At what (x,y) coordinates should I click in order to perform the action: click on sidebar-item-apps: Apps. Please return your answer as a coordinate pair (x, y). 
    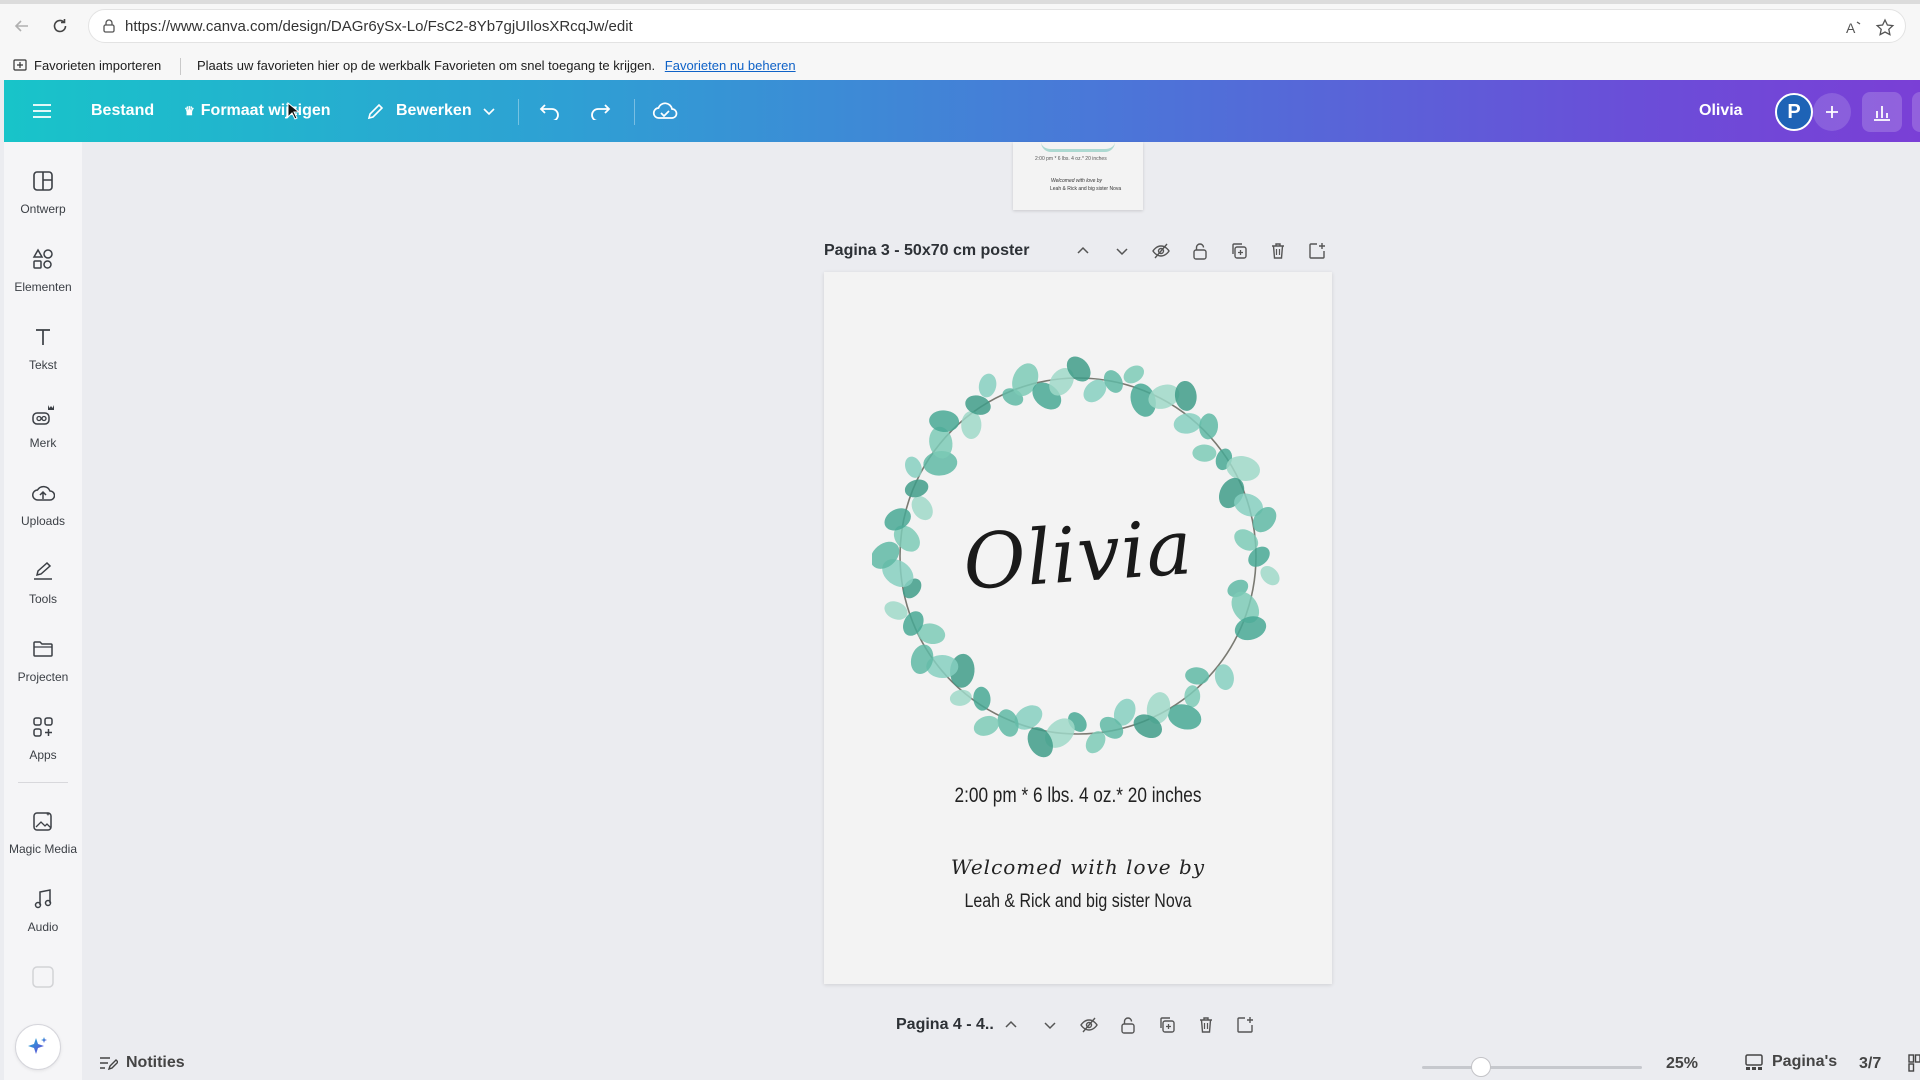
    Looking at the image, I should click on (43, 744).